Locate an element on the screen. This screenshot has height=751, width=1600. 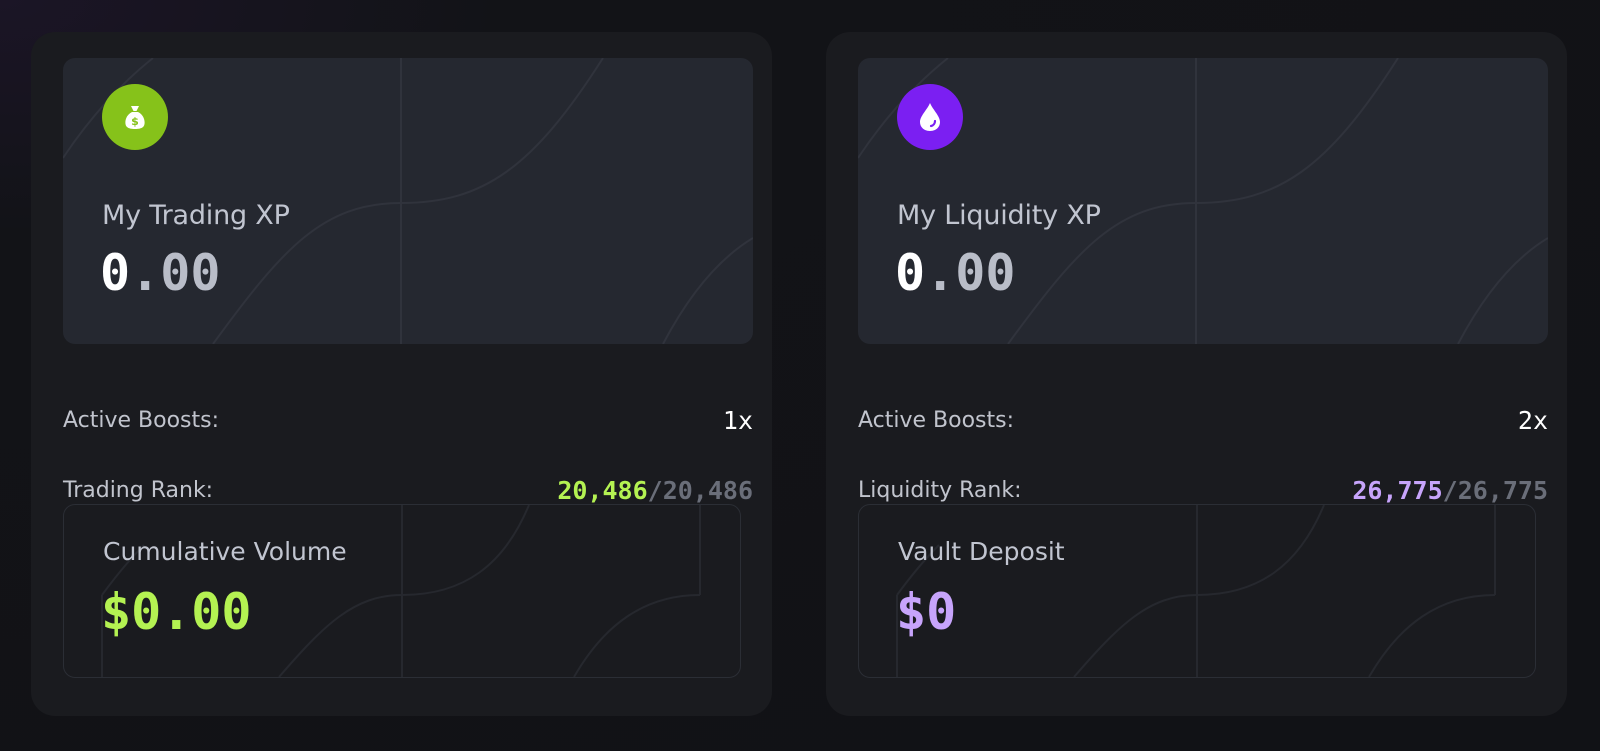
trading-boosts-value: 1x is located at coordinates (737, 420).